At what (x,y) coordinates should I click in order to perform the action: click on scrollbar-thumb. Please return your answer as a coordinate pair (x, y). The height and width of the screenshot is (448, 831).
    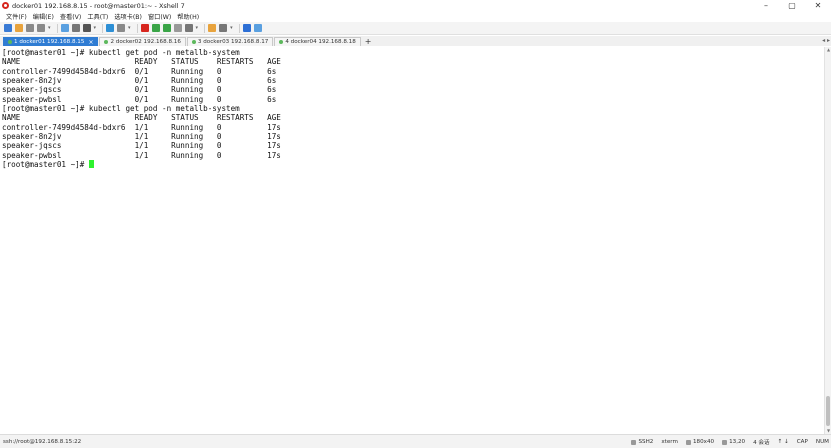
    Looking at the image, I should click on (828, 411).